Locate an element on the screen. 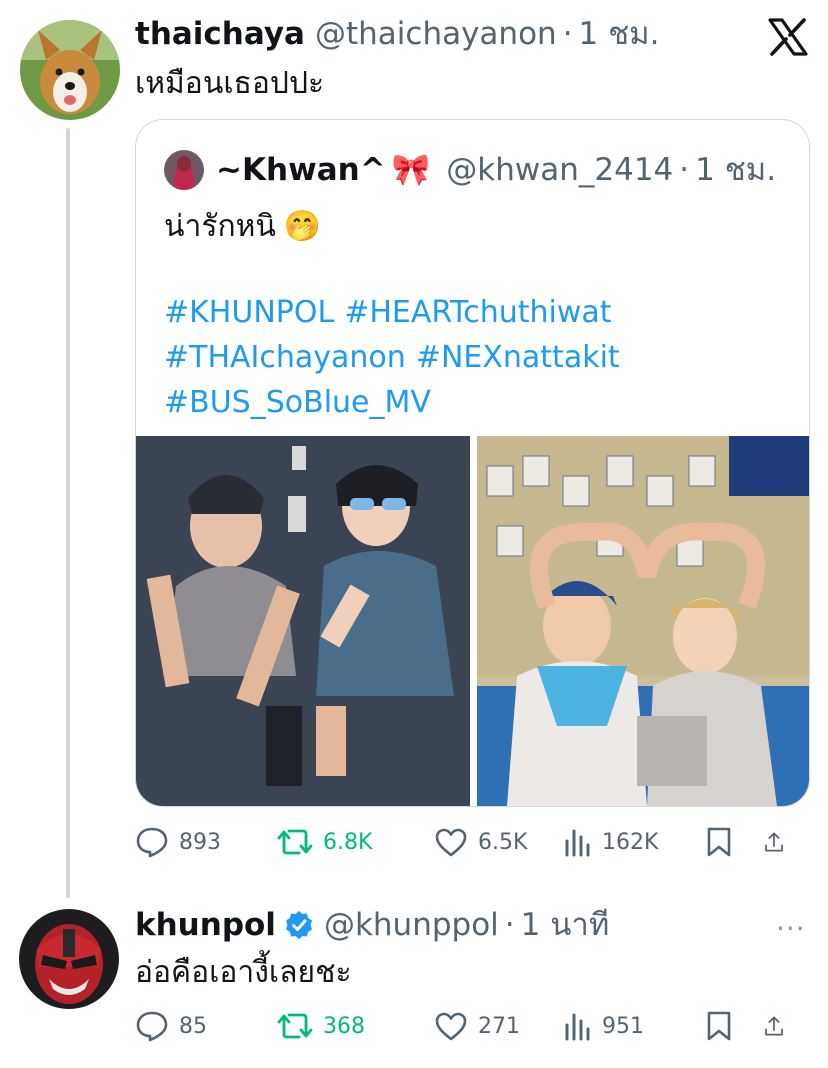 Image resolution: width=828 pixels, height=1068 pixels. tweet-actions: 893 6.8K 6.5K 162K is located at coordinates (471, 842).